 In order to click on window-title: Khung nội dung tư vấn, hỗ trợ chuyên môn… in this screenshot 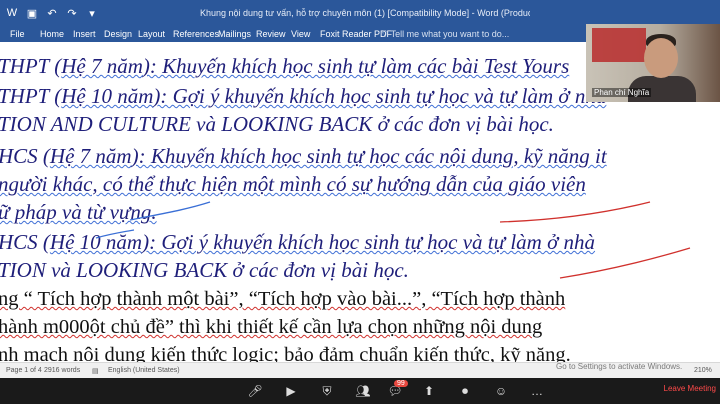, I will do `click(365, 13)`.